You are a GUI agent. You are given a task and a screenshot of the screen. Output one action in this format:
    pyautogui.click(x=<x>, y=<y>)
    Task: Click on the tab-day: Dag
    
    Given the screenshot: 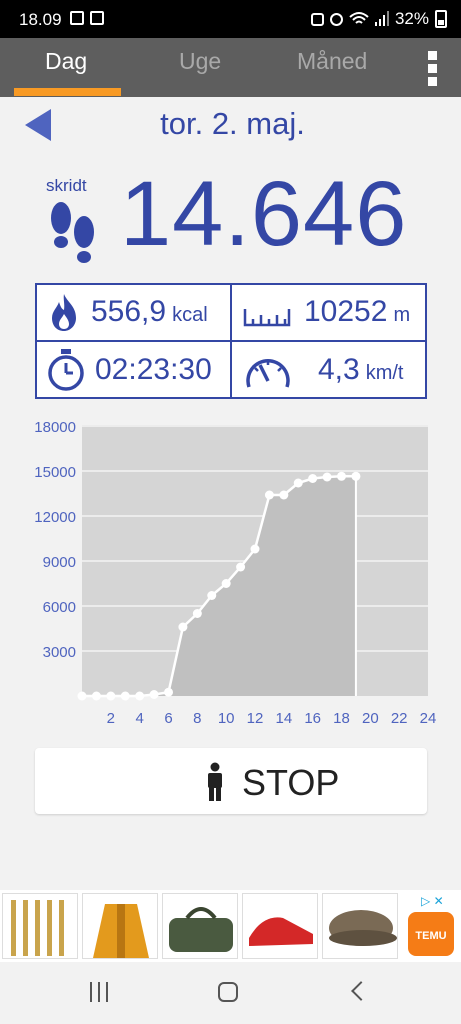 What is the action you would take?
    pyautogui.click(x=66, y=61)
    